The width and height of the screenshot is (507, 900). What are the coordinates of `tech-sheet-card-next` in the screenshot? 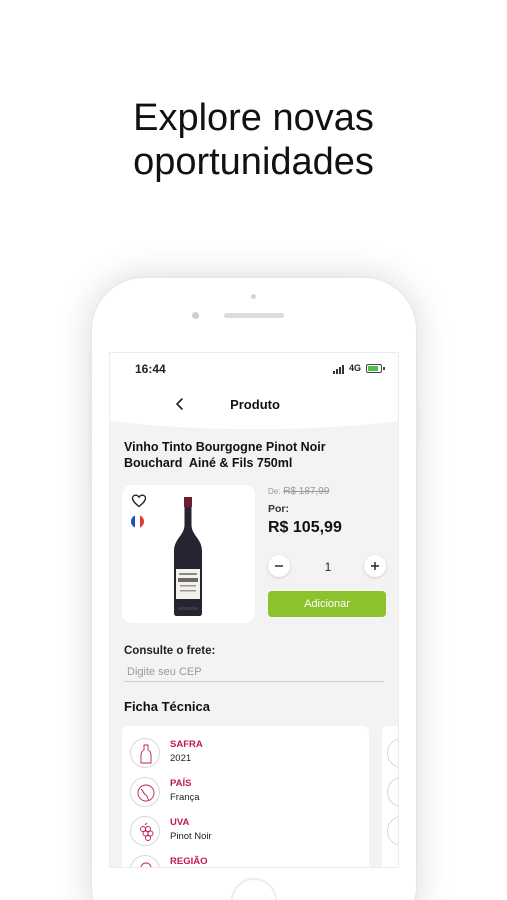 It's located at (390, 796).